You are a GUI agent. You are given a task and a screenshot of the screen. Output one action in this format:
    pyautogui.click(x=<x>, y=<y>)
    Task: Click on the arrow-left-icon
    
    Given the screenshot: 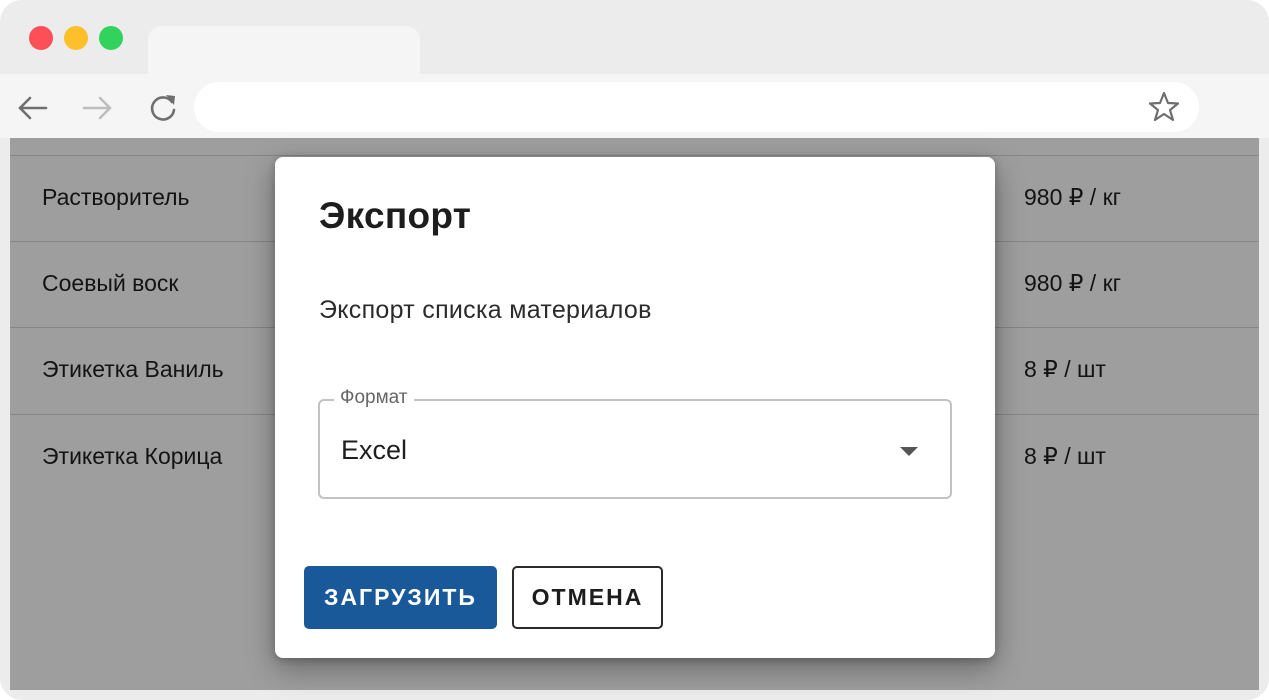 What is the action you would take?
    pyautogui.click(x=33, y=108)
    